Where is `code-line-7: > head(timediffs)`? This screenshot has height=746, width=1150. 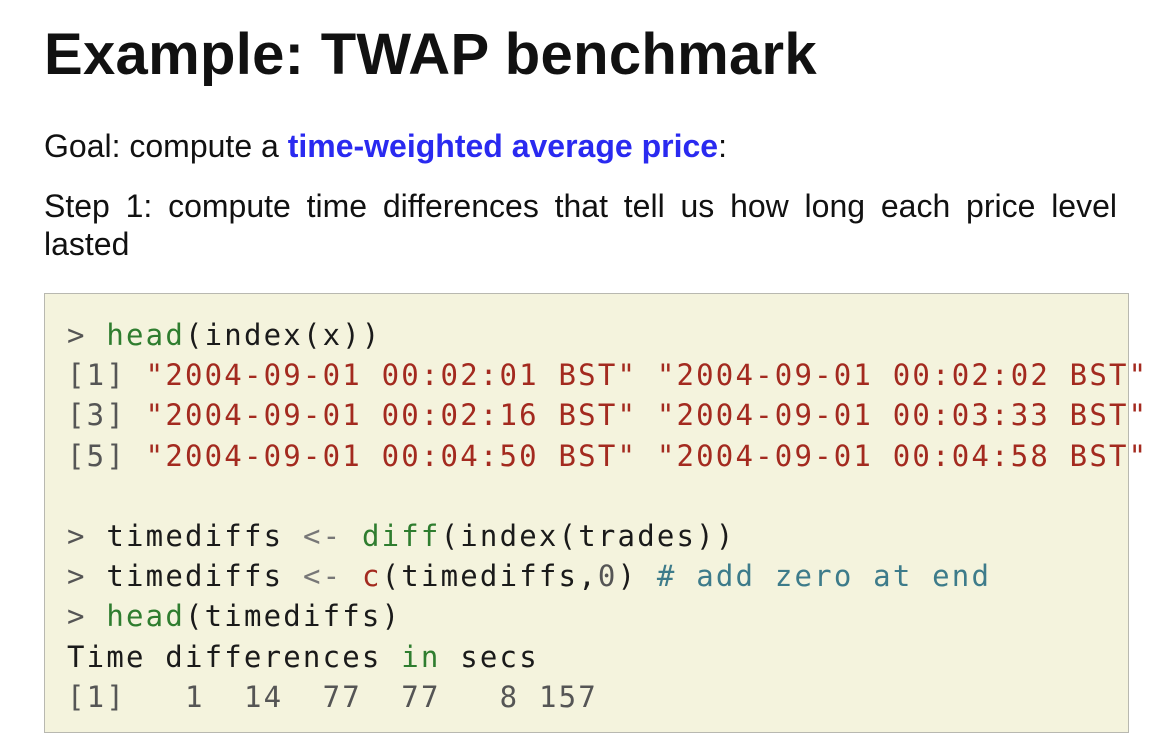
code-line-7: > head(timediffs) is located at coordinates (607, 616).